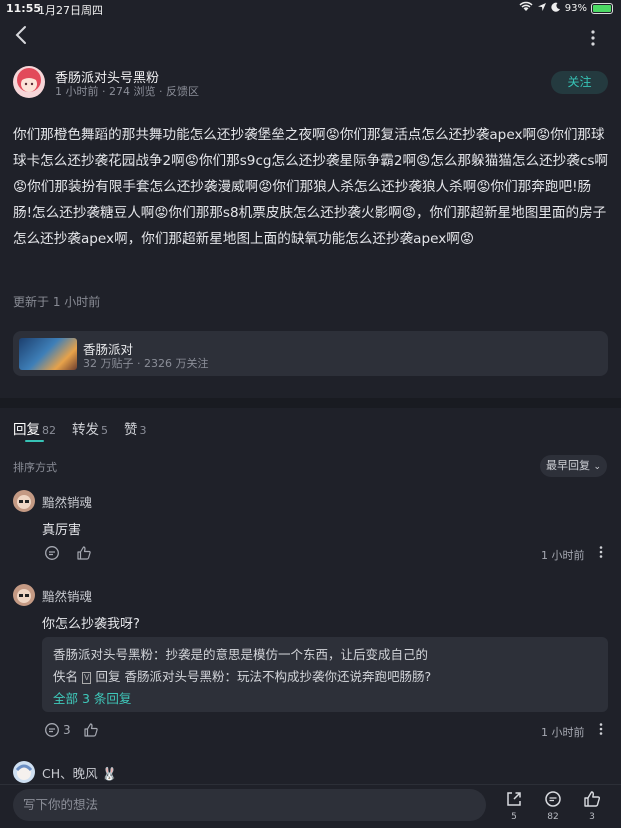 The image size is (621, 828). Describe the element at coordinates (48, 354) in the screenshot. I see `forum-thumbnail` at that location.